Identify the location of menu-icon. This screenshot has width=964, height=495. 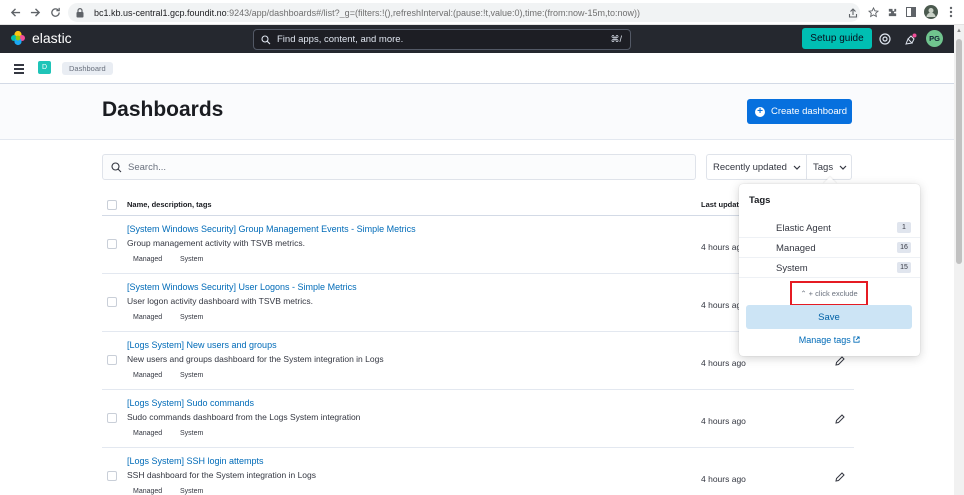
(19, 69).